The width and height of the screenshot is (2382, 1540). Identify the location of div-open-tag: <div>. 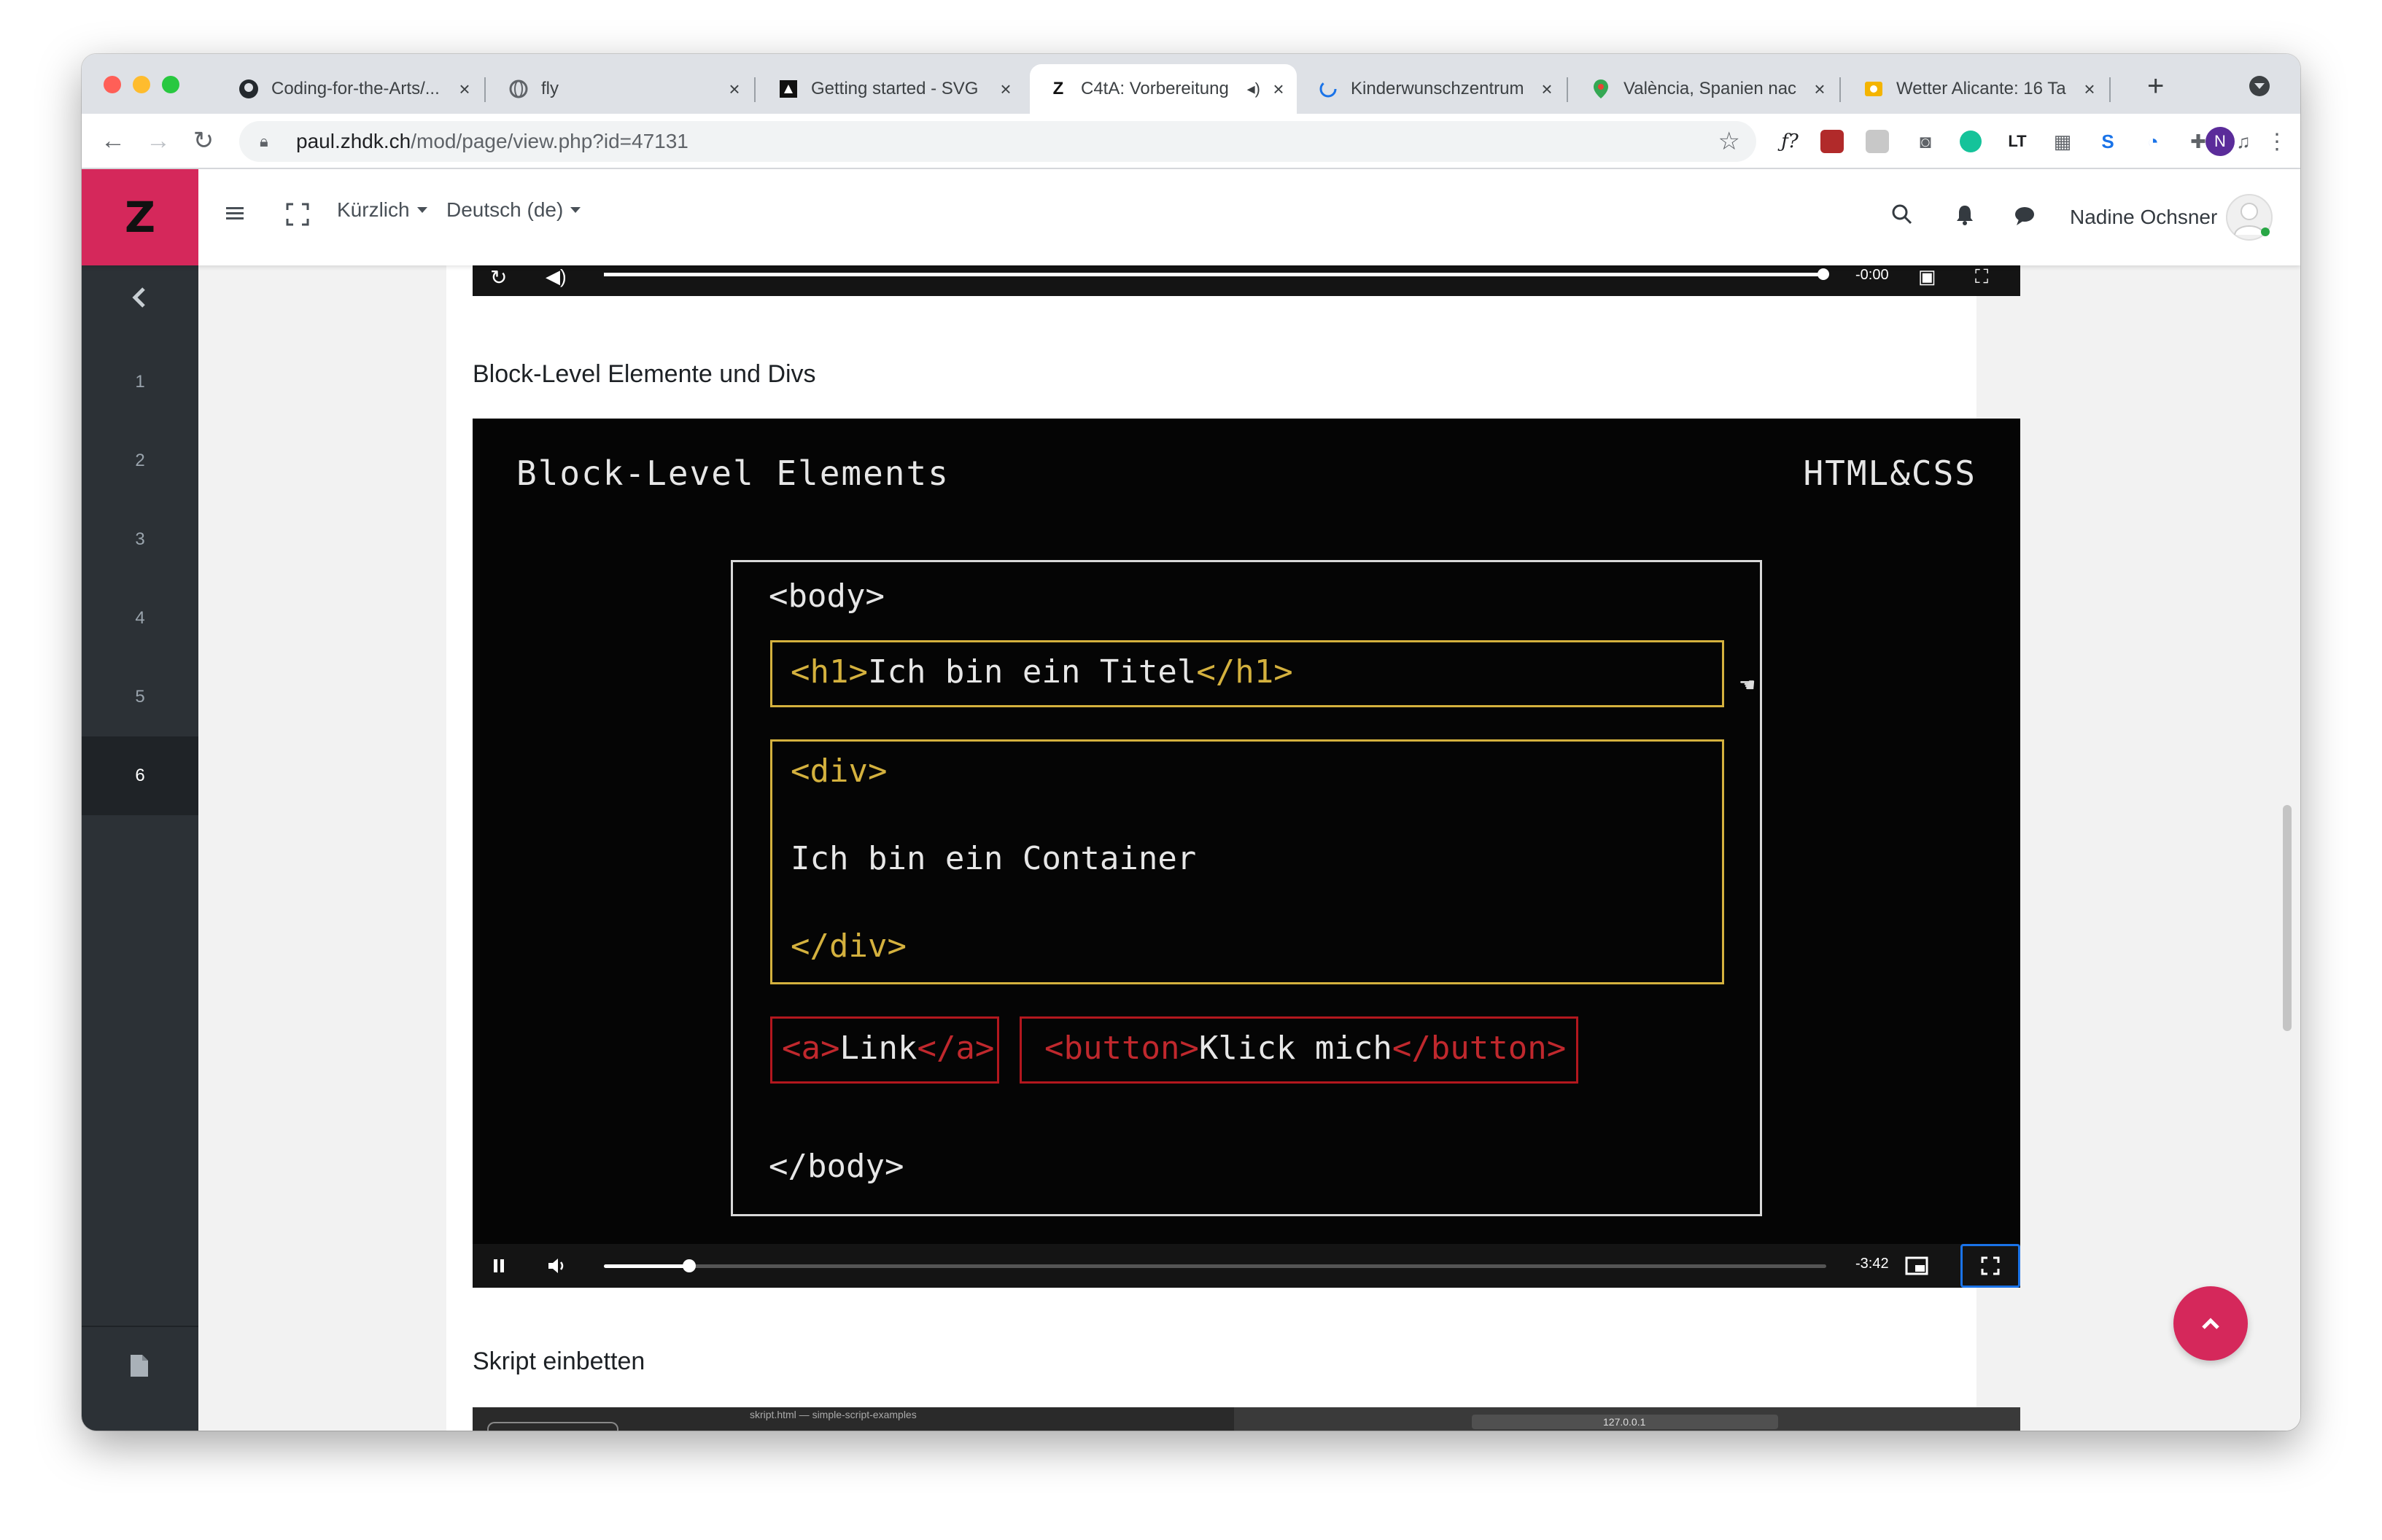
(839, 771).